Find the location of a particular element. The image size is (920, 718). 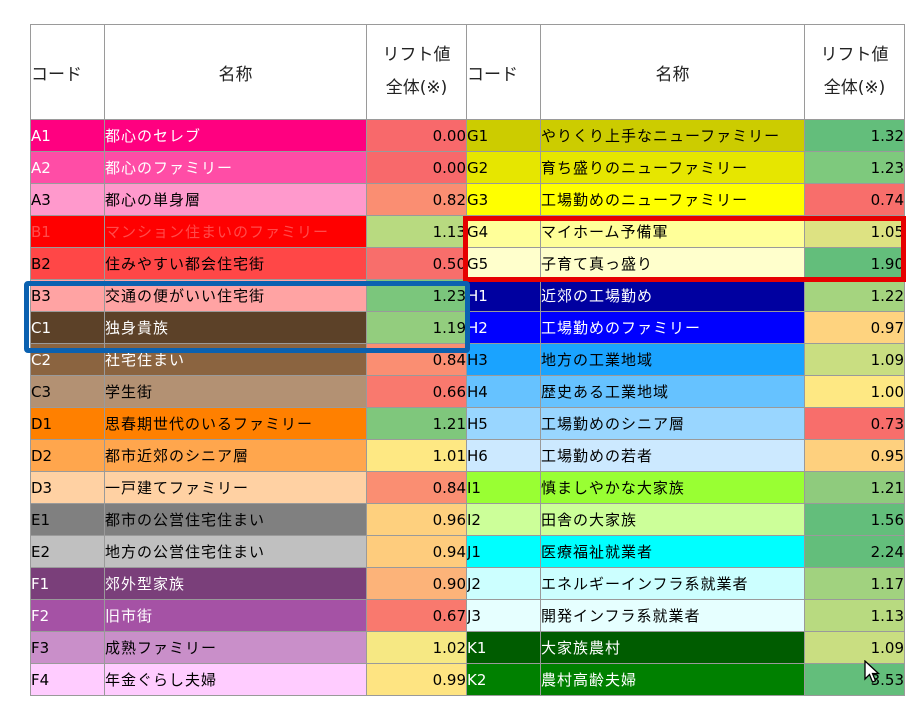

cell-lift-value-left: 0.00 is located at coordinates (416, 135).